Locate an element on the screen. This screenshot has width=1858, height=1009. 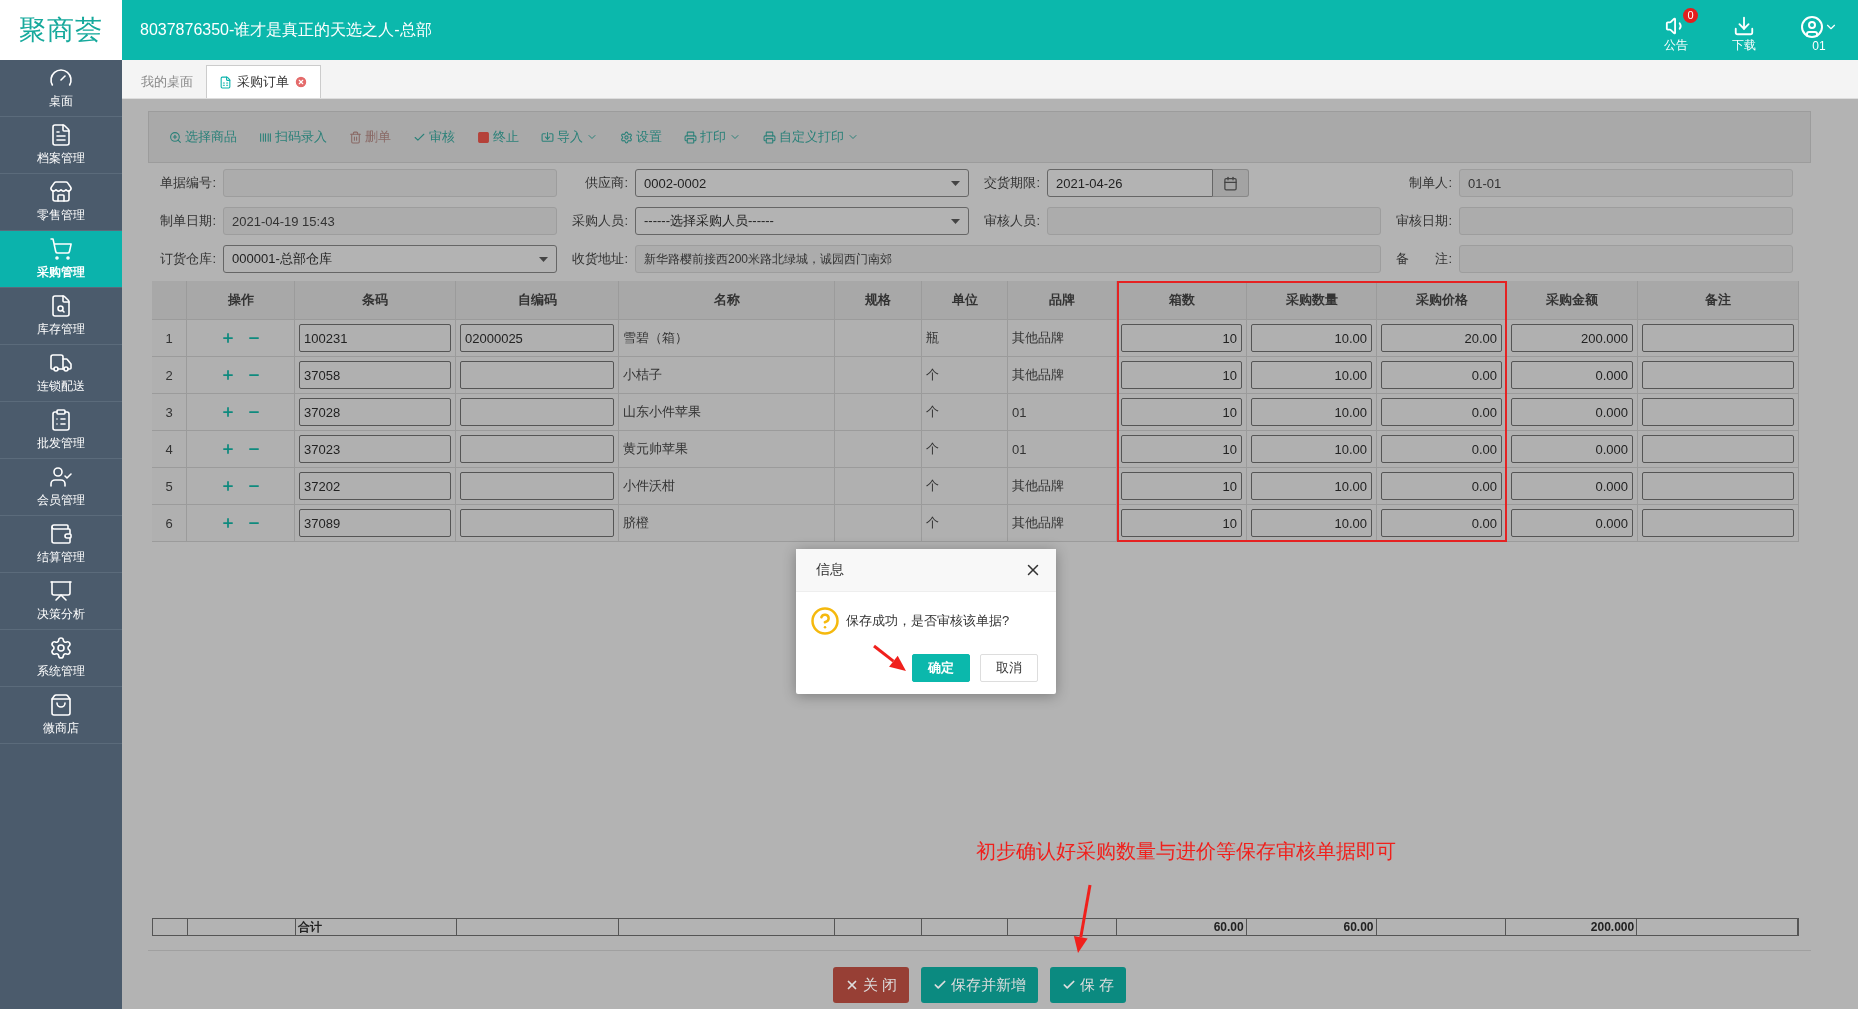
count-badge: 0 is located at coordinates (1690, 15).